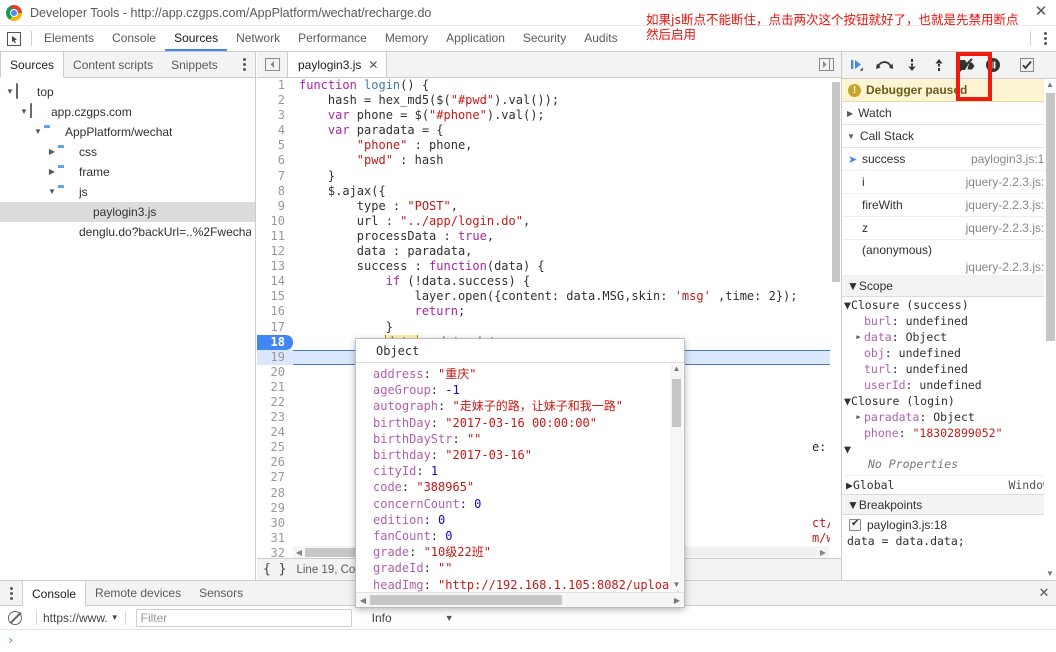 The width and height of the screenshot is (1056, 652). What do you see at coordinates (528, 423) in the screenshot?
I see `object-property-row: birthDay: "2017-03-16 00:00:00"` at bounding box center [528, 423].